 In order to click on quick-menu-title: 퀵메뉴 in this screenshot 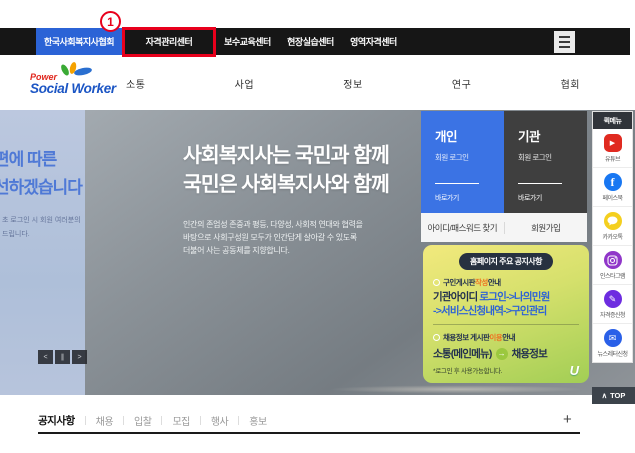, I will do `click(612, 120)`.